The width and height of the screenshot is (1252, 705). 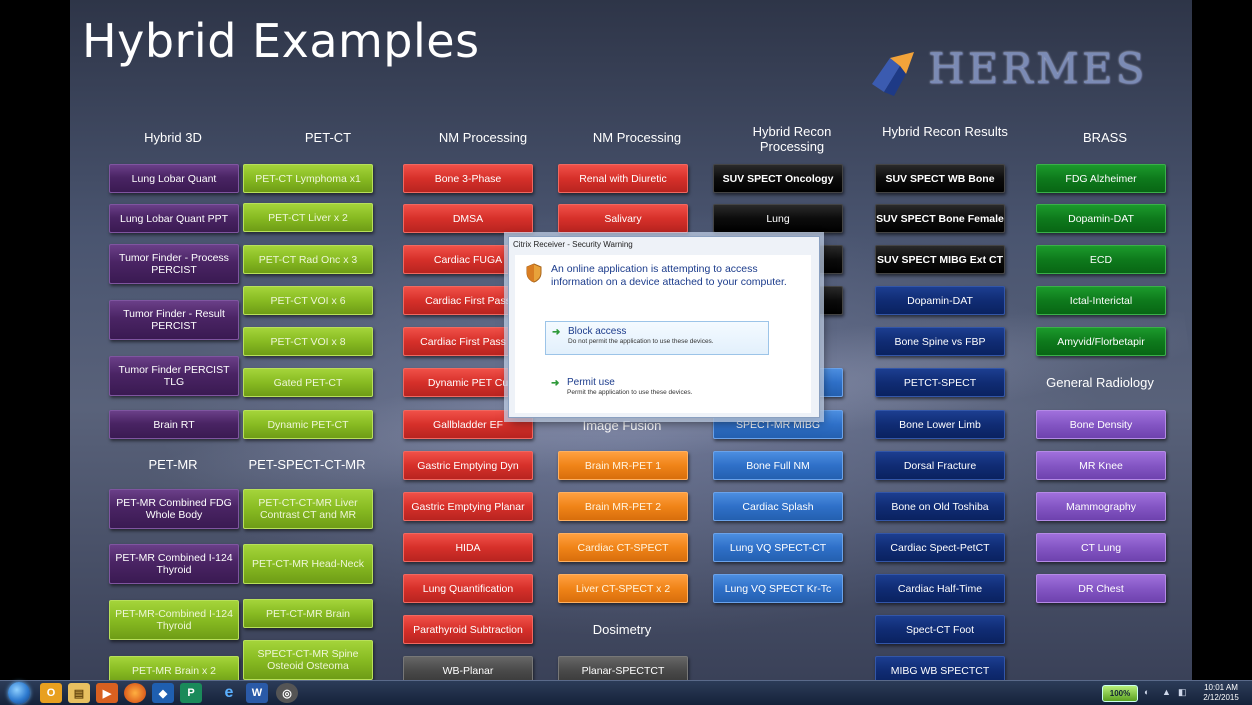 What do you see at coordinates (174, 178) in the screenshot?
I see `tile-lung-lobar-quant: Lung Lobar Quant` at bounding box center [174, 178].